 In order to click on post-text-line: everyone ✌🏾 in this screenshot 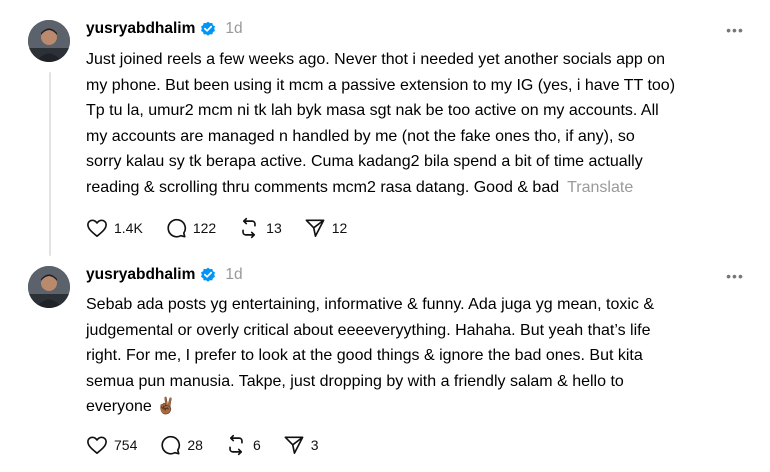, I will do `click(131, 406)`.